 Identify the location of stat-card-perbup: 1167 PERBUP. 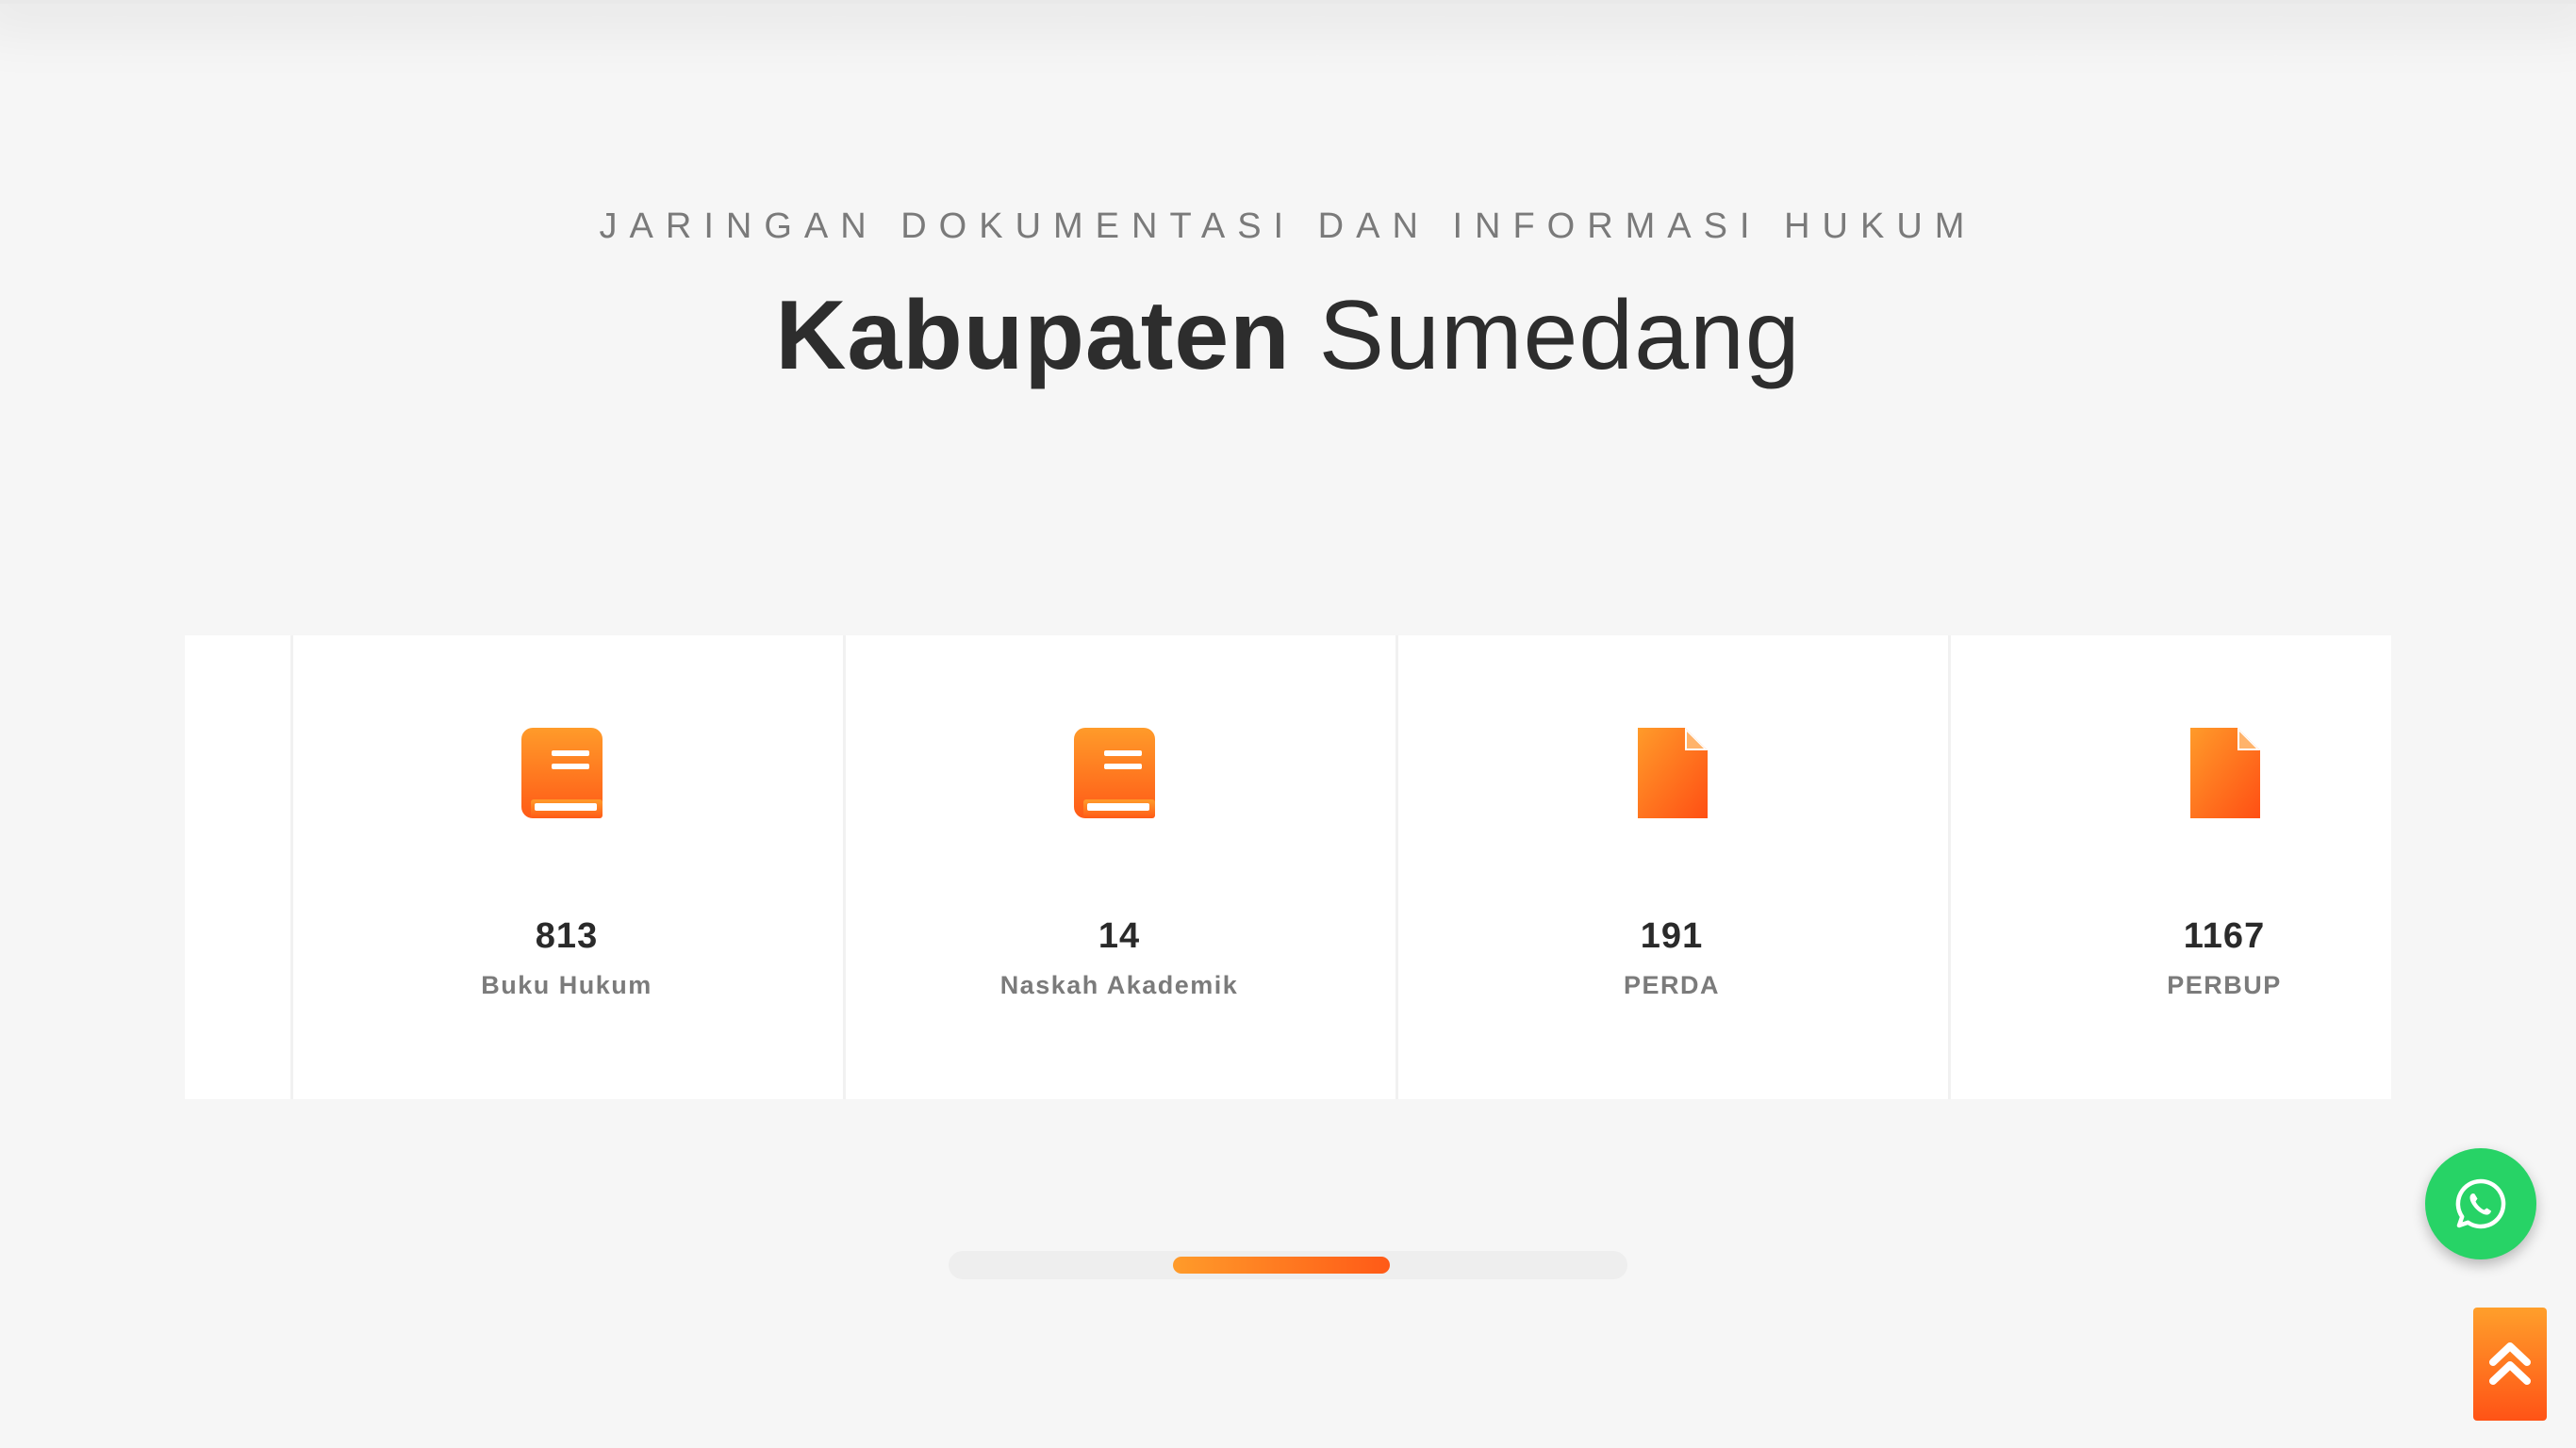
(2169, 867).